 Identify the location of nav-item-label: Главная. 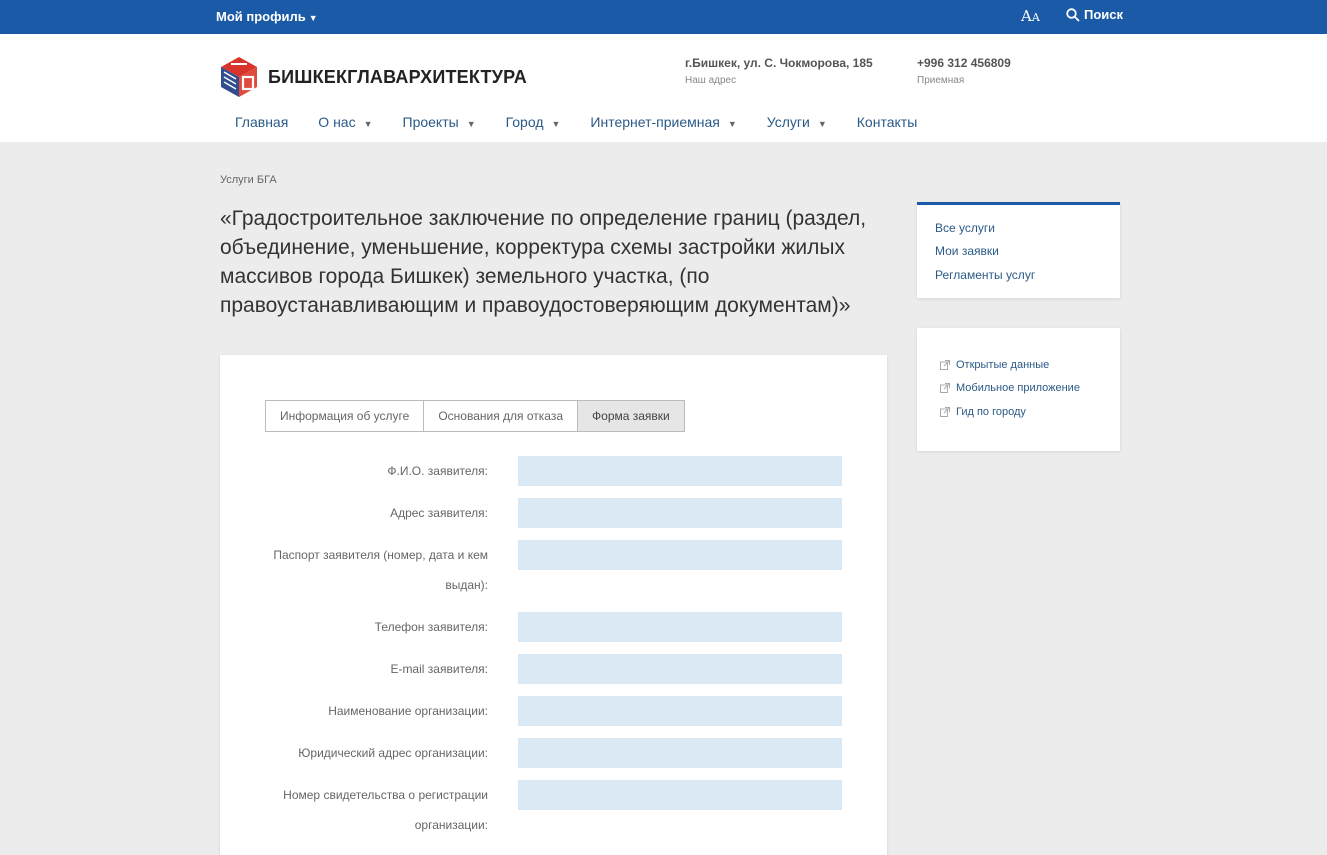
(262, 122).